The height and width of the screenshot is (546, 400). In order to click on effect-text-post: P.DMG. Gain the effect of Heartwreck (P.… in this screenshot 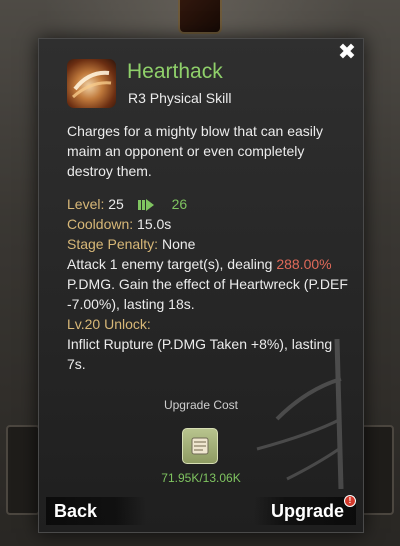, I will do `click(207, 294)`.